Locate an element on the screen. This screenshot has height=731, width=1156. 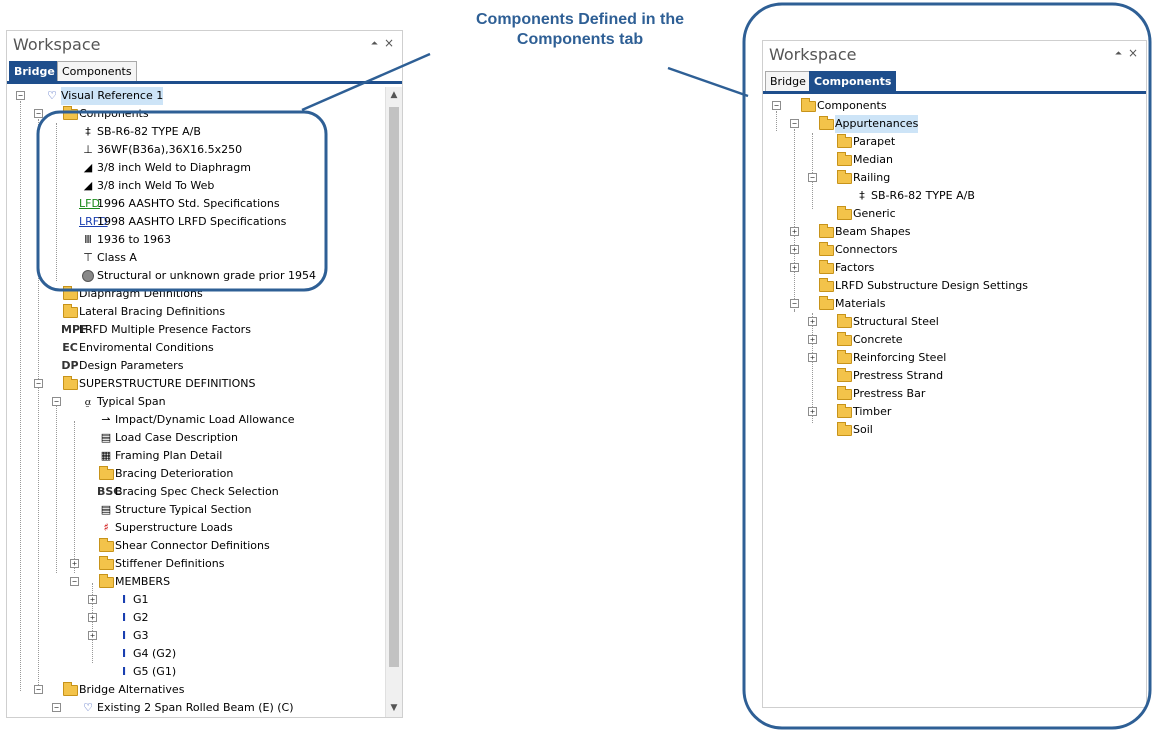
component-item: ◢ 3/8 inch Weld to Diaphragm is located at coordinates (165, 168).